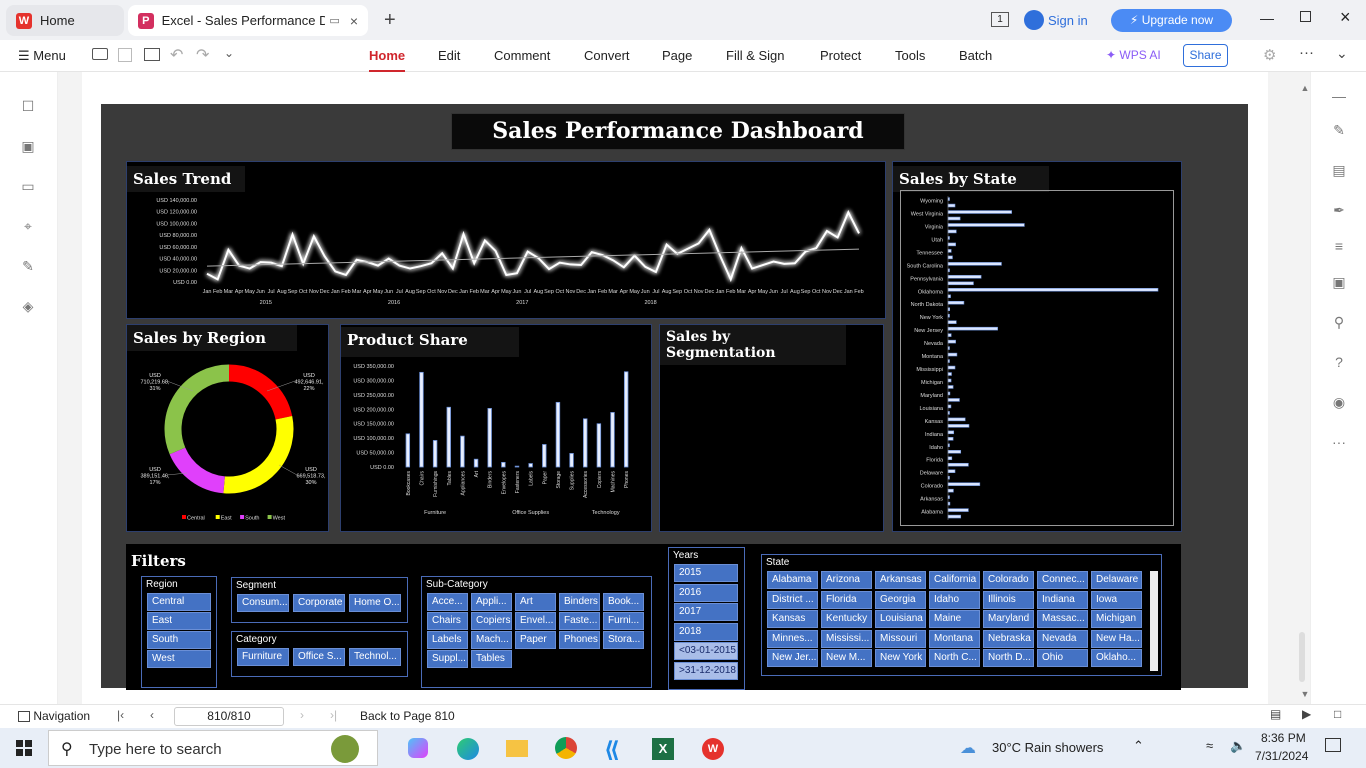 The image size is (1366, 768). Describe the element at coordinates (179, 640) in the screenshot. I see `region-filter-item: South` at that location.